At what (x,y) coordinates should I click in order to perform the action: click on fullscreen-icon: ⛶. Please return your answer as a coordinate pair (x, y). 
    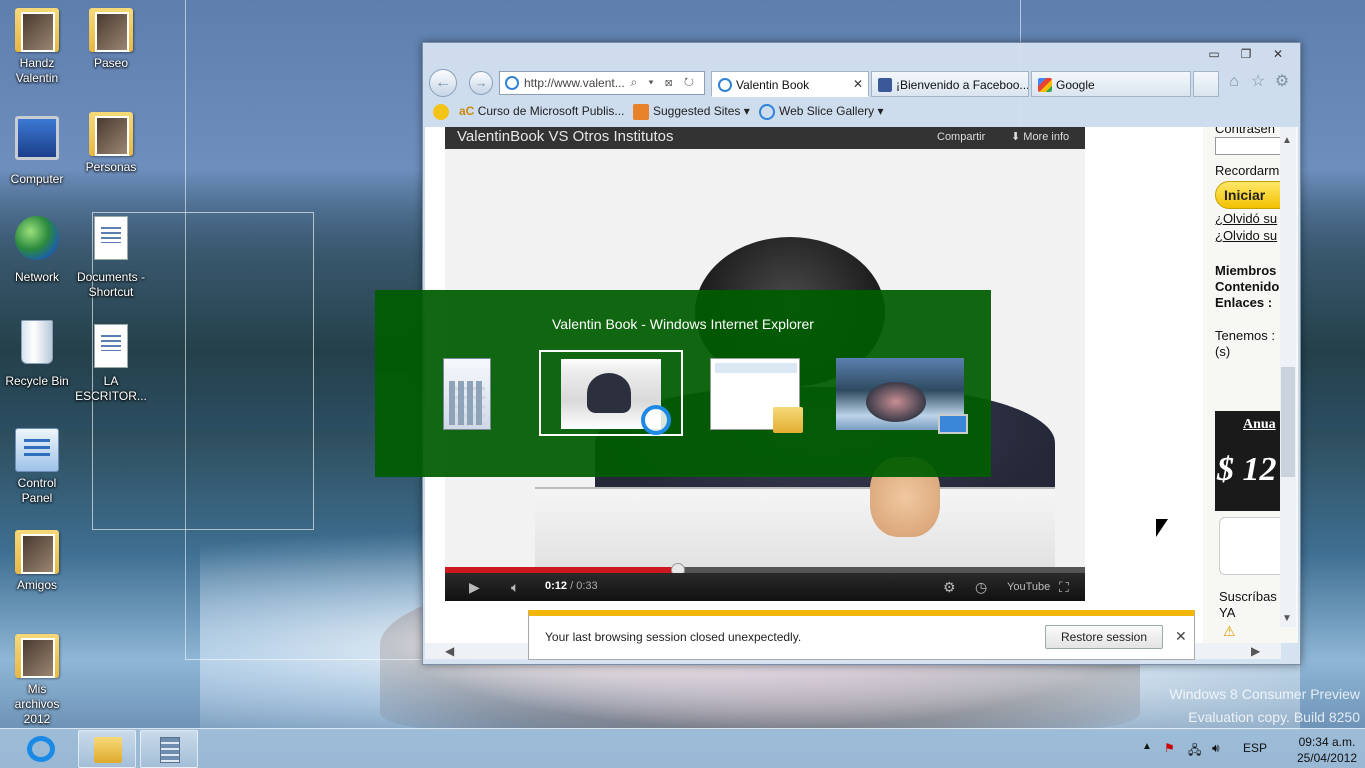
    Looking at the image, I should click on (1064, 587).